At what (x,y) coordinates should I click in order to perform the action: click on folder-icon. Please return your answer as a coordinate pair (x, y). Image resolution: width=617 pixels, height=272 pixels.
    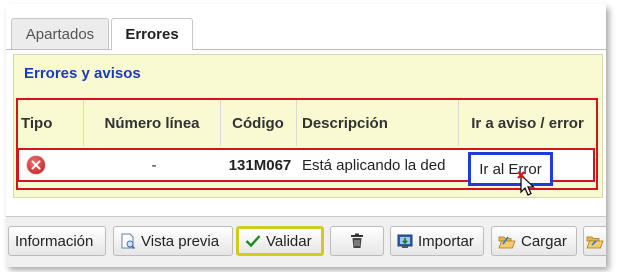
    Looking at the image, I should click on (595, 242).